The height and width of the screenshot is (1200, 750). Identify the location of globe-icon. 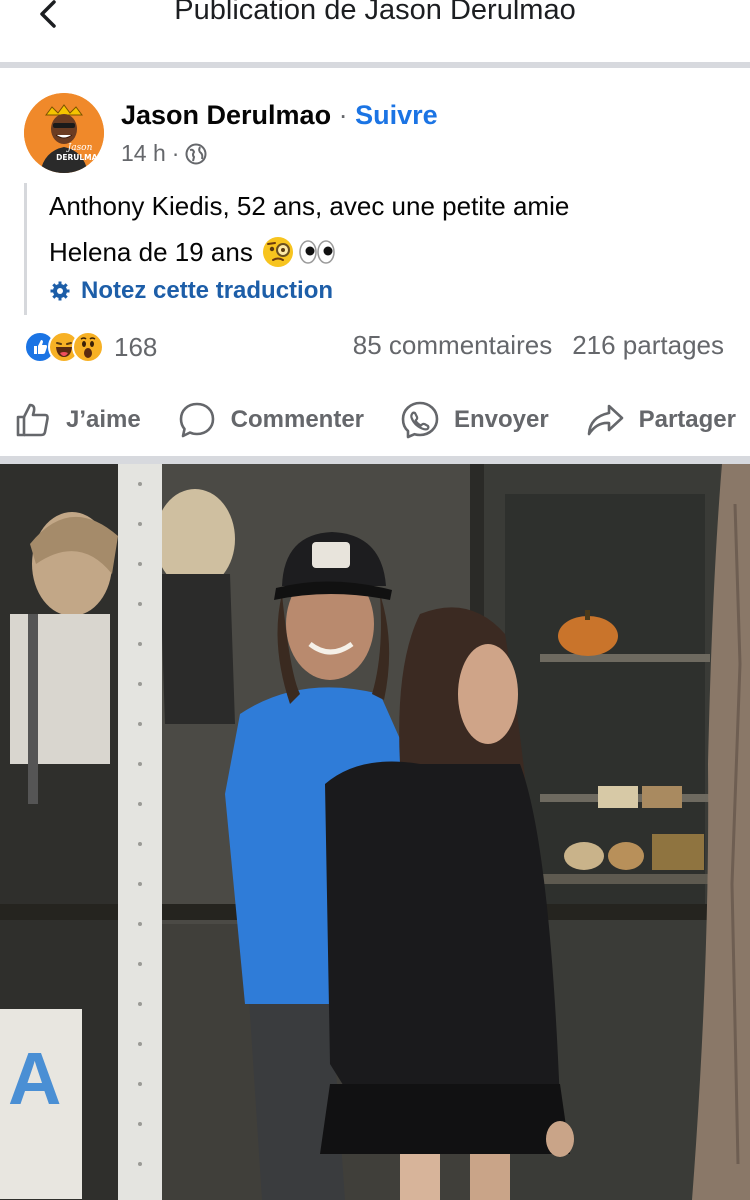
(196, 153).